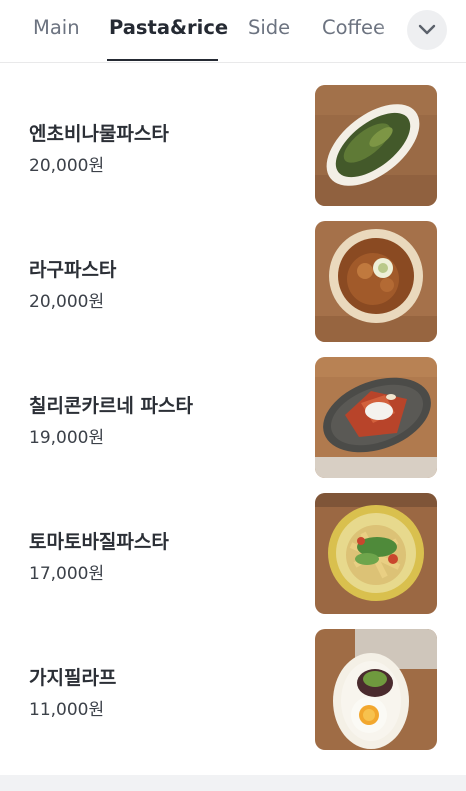 Image resolution: width=466 pixels, height=791 pixels. I want to click on chili-con-carne-pasta-photo, so click(376, 417).